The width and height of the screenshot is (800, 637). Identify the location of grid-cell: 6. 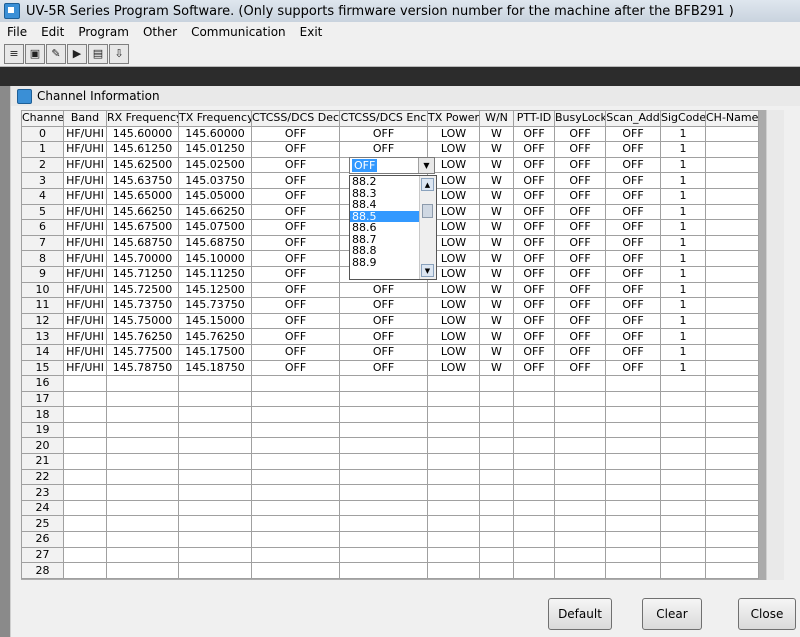
(42, 227).